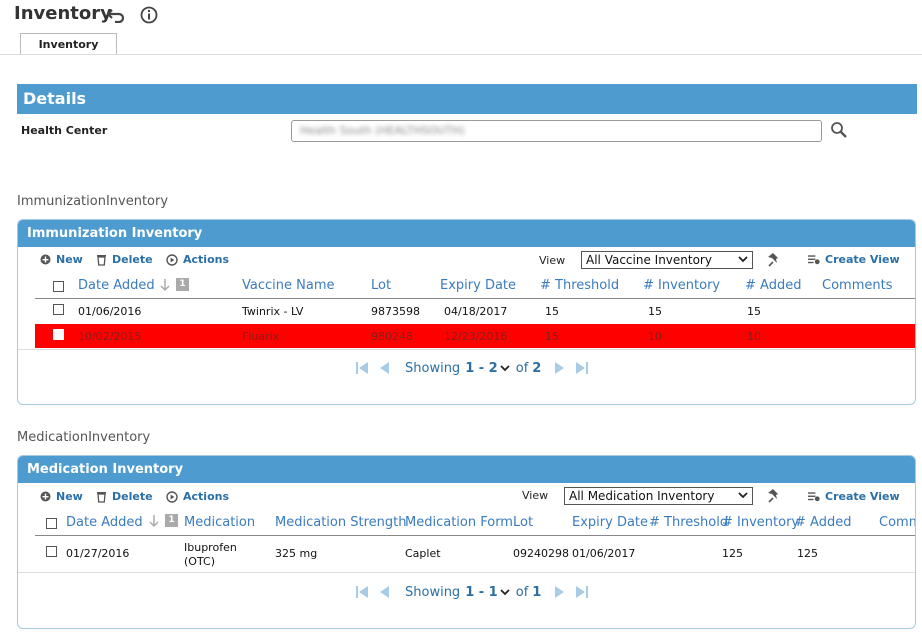 This screenshot has width=922, height=636. Describe the element at coordinates (423, 553) in the screenshot. I see `cell-form: Caplet` at that location.